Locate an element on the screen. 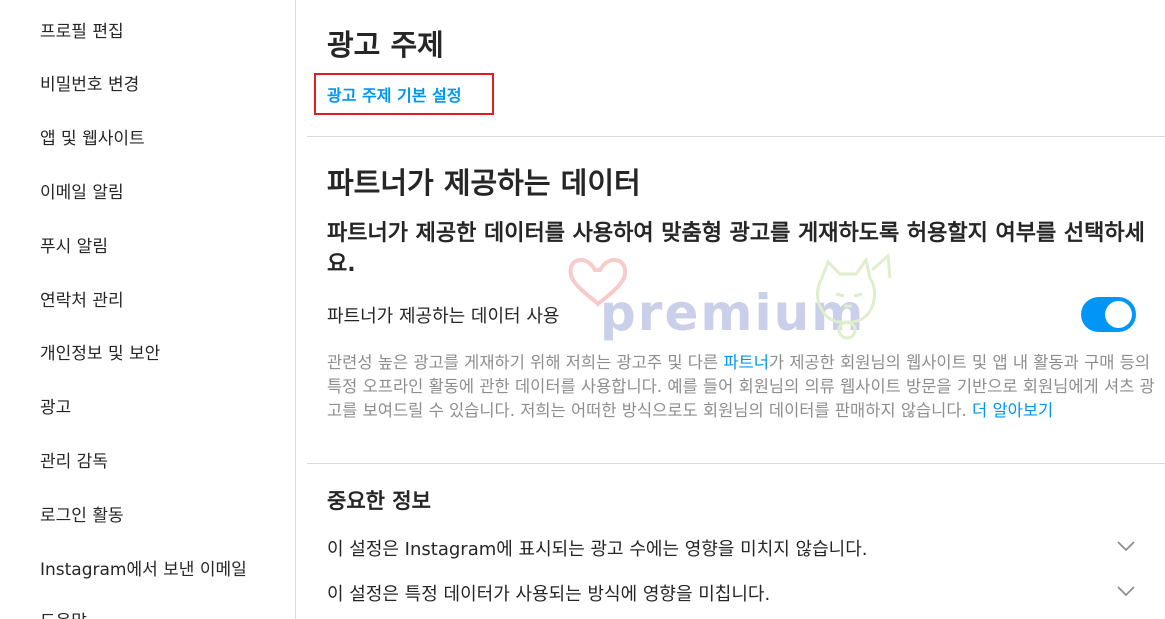 The width and height of the screenshot is (1165, 619). sidebar-item-privacy-security: 개인정보 및 보안 is located at coordinates (100, 351).